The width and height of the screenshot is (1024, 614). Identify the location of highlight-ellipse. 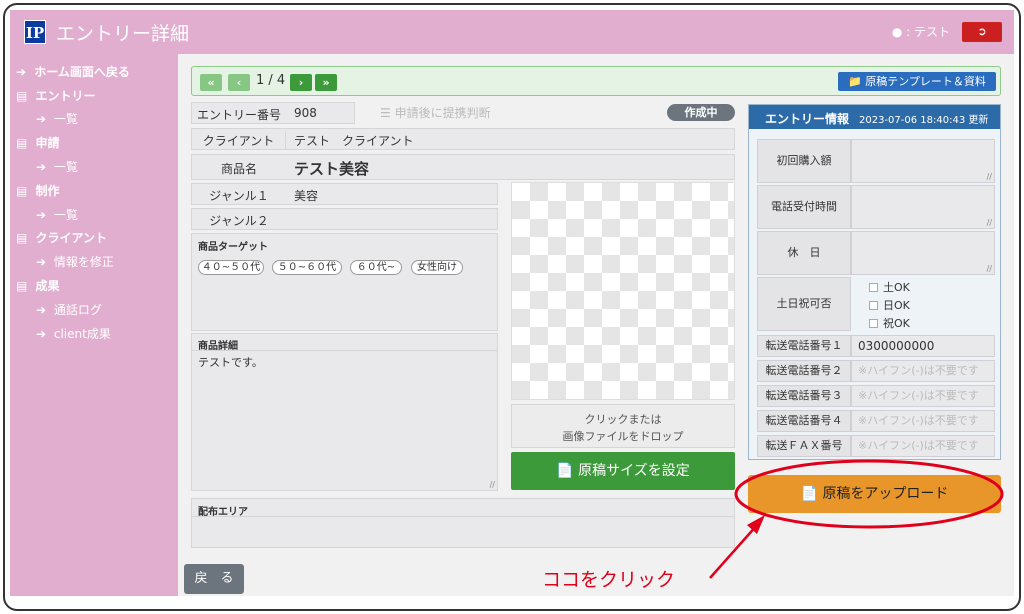
(869, 494).